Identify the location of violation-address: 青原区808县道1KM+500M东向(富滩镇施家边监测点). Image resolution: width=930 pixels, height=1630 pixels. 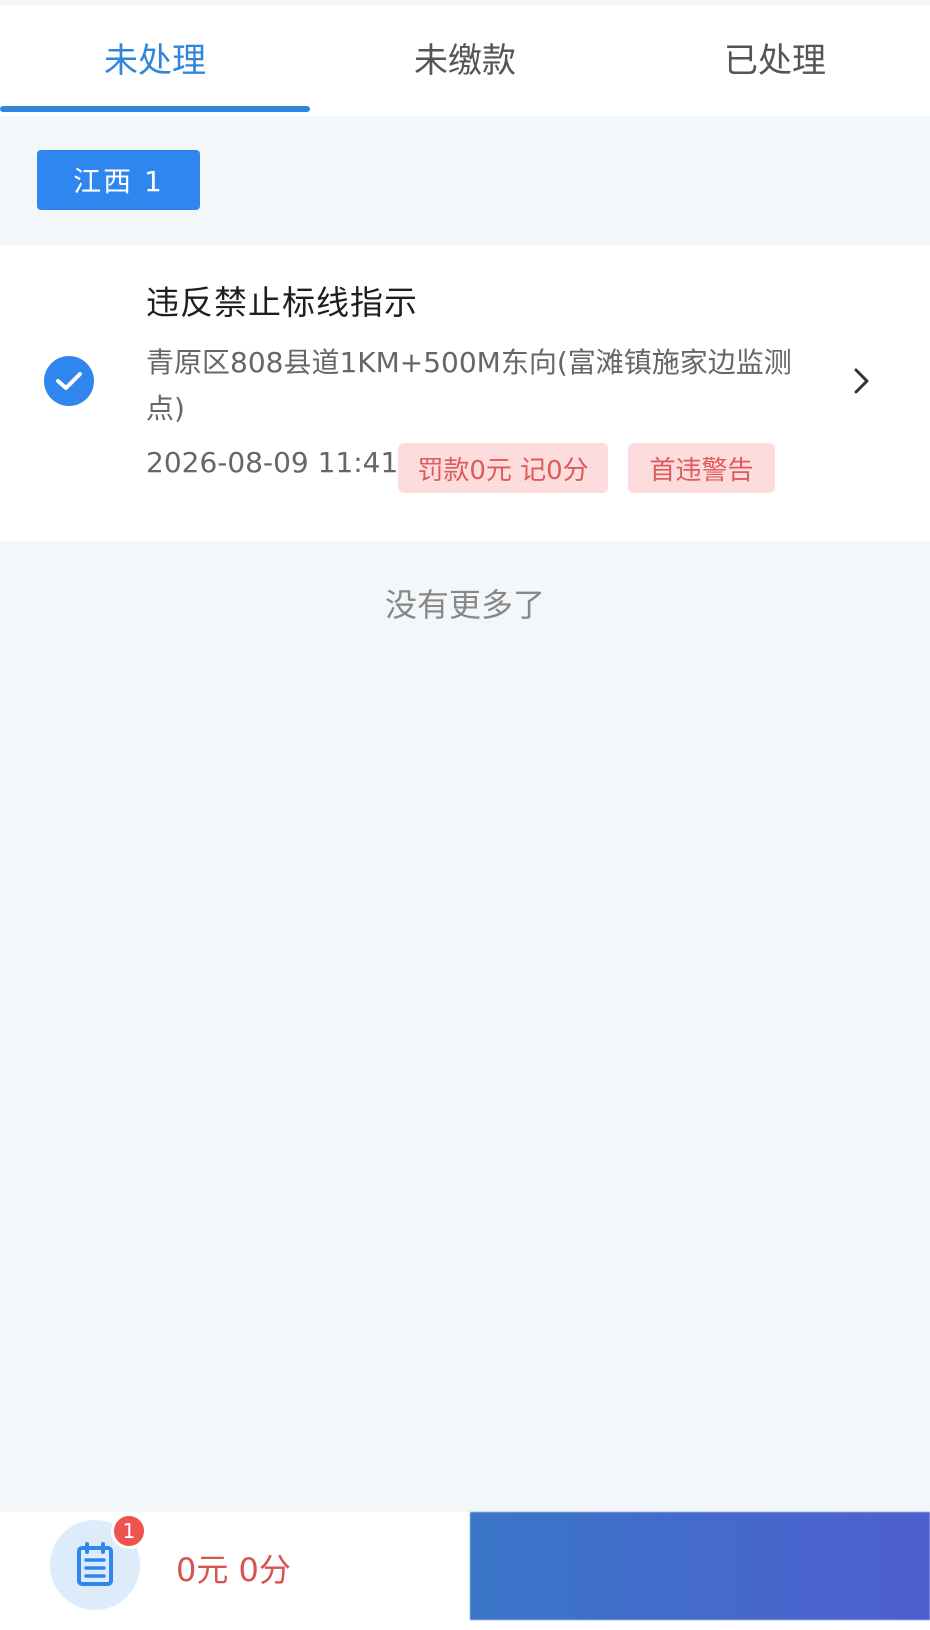
(469, 385).